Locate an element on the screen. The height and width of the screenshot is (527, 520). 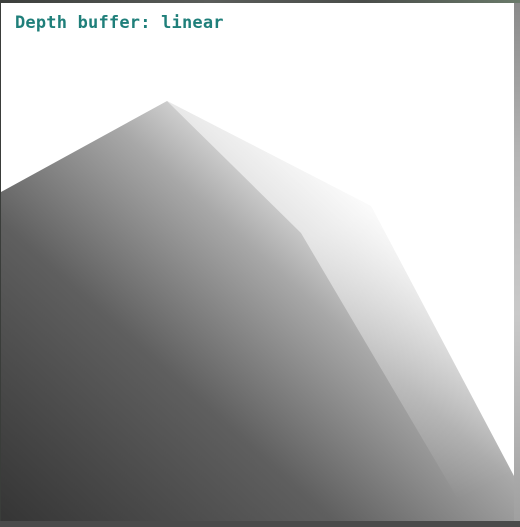
window-bottom-border is located at coordinates (260, 524).